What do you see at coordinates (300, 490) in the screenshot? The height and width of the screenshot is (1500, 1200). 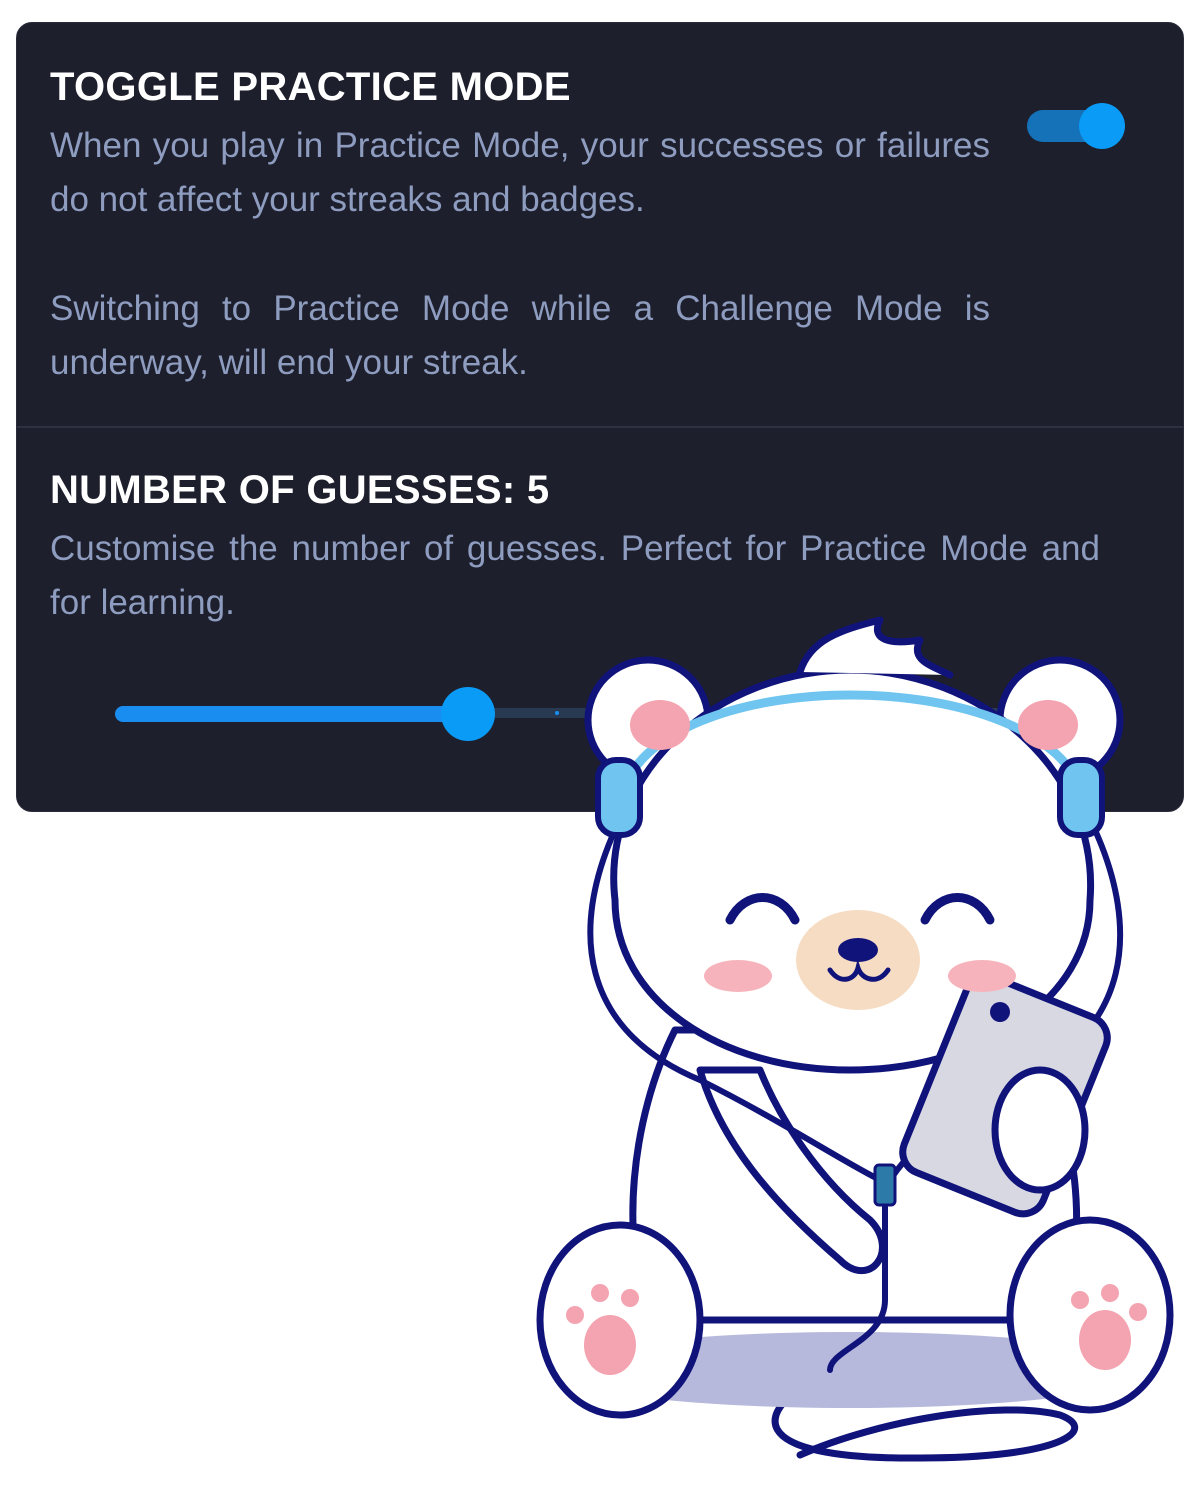 I see `guesses-title: NUMBER OF GUESSES: 5` at bounding box center [300, 490].